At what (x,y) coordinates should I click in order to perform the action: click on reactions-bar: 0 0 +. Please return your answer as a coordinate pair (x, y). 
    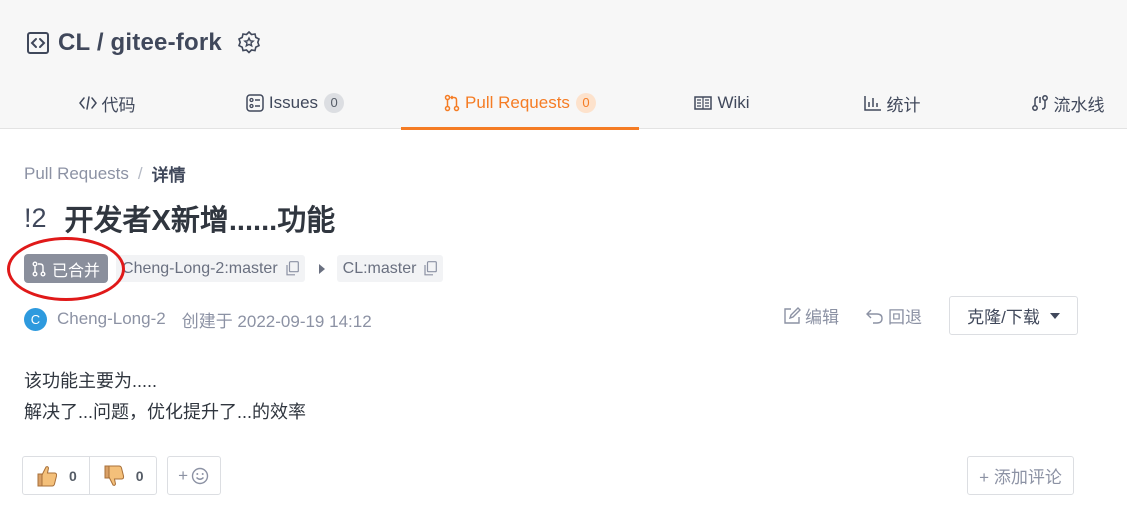
    Looking at the image, I should click on (121, 475).